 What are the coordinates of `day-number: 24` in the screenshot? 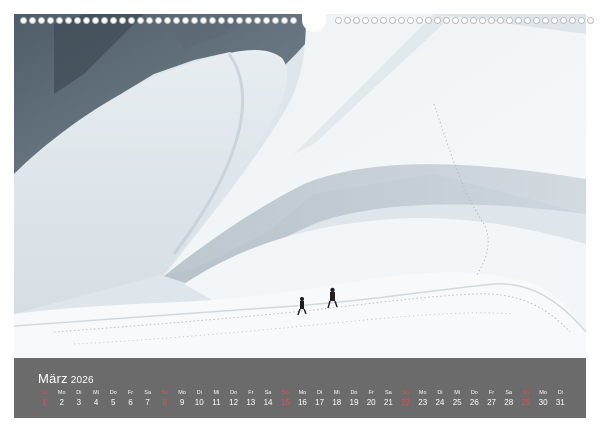 It's located at (440, 402).